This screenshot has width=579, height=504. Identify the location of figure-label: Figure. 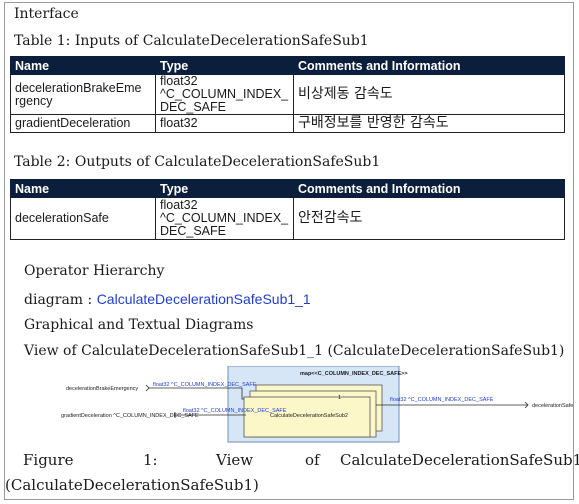
(48, 460).